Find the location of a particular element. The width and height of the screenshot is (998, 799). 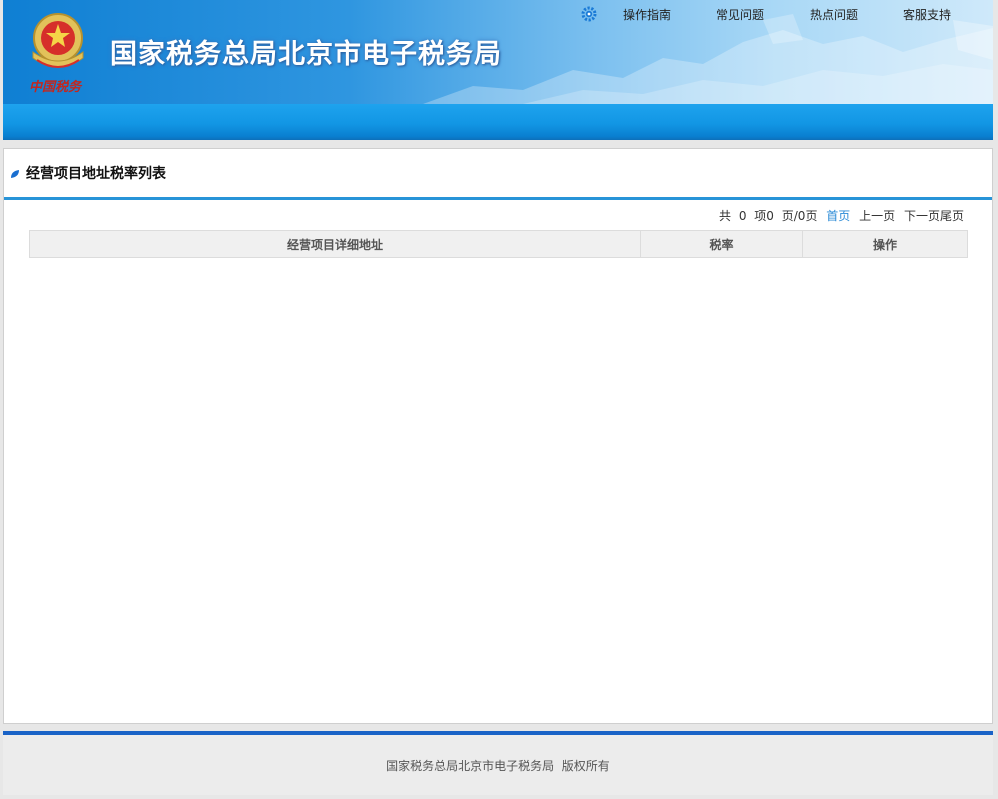

site-header: 中国税务 国家税务总局北京市电子税务局 操作指南 常见问题 热点问题 客服支持 is located at coordinates (498, 52).